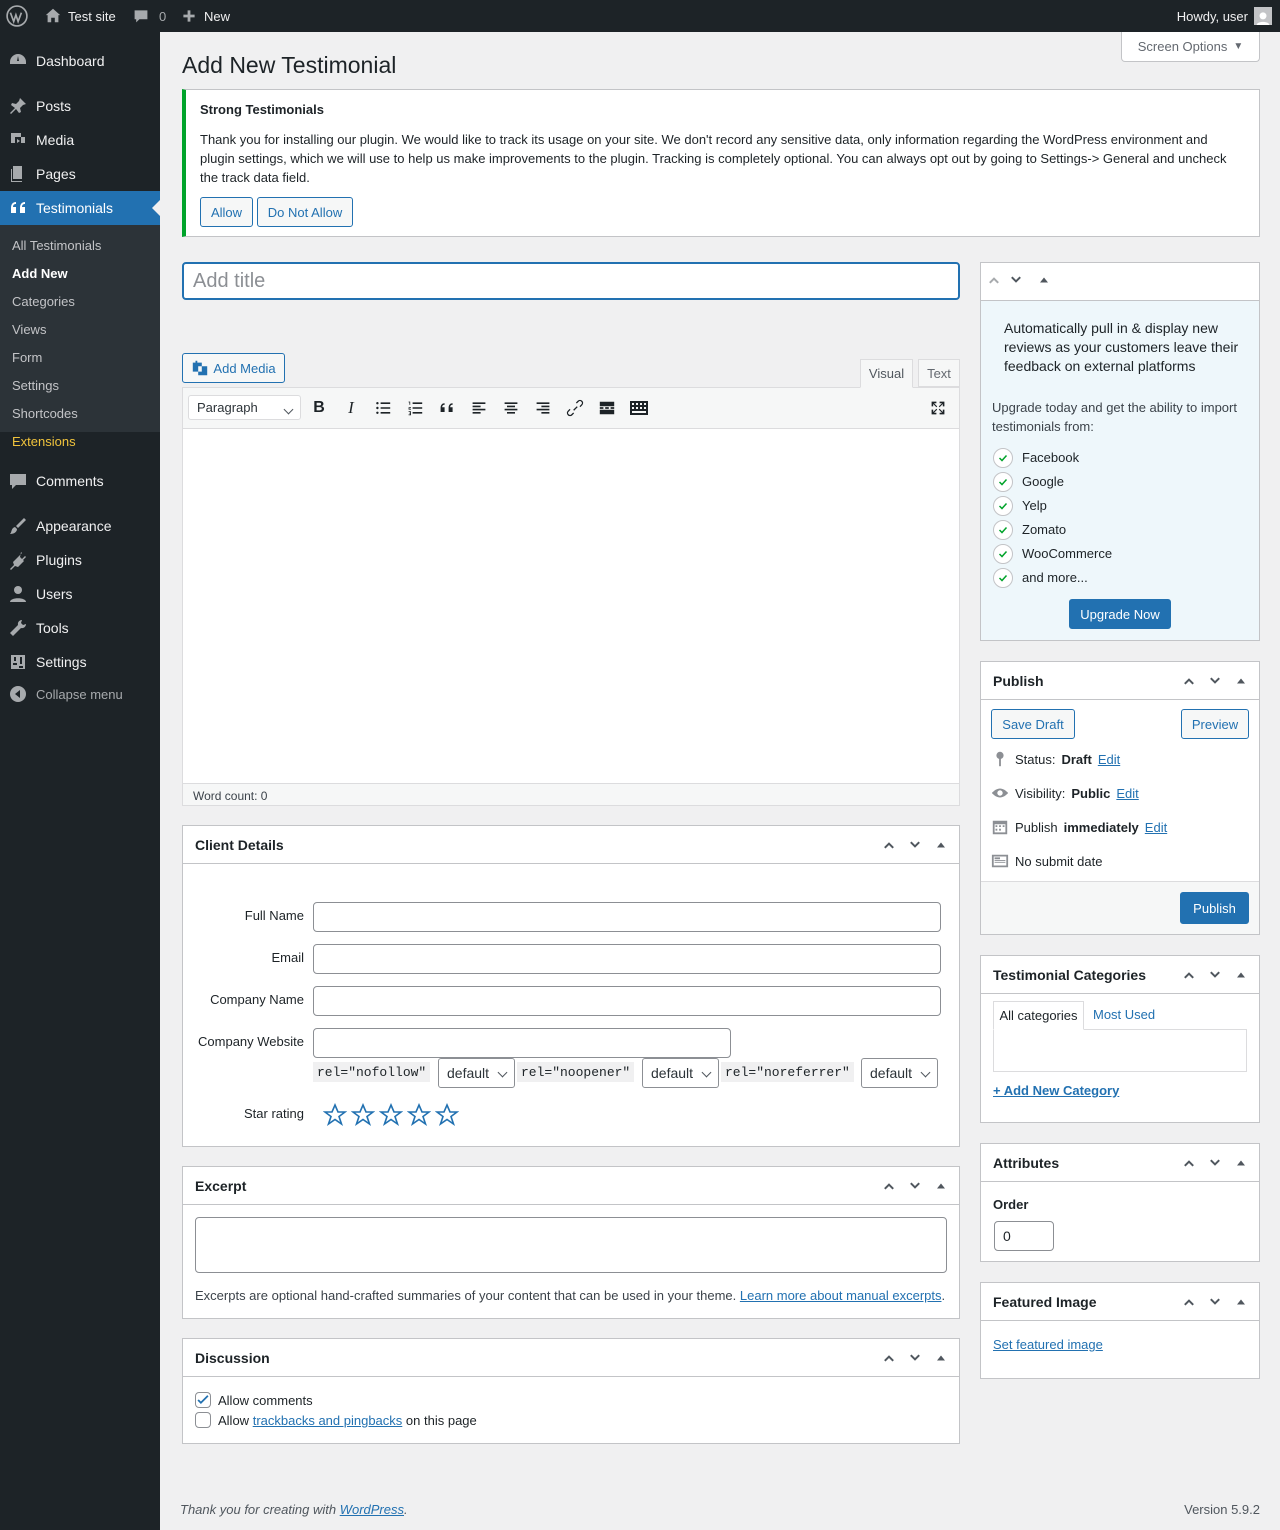 Image resolution: width=1280 pixels, height=1530 pixels. What do you see at coordinates (80, 16) in the screenshot?
I see `site-name-link: Test site` at bounding box center [80, 16].